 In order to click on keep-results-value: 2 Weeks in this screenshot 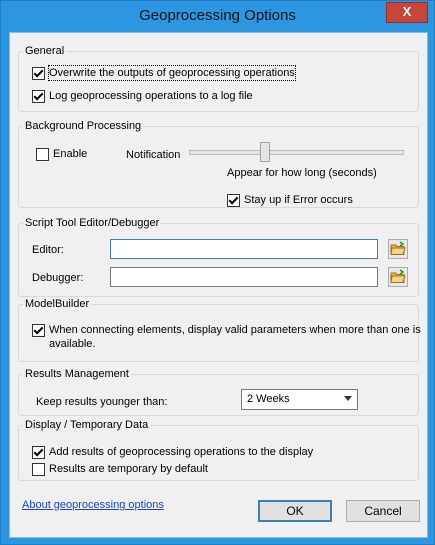, I will do `click(268, 399)`.